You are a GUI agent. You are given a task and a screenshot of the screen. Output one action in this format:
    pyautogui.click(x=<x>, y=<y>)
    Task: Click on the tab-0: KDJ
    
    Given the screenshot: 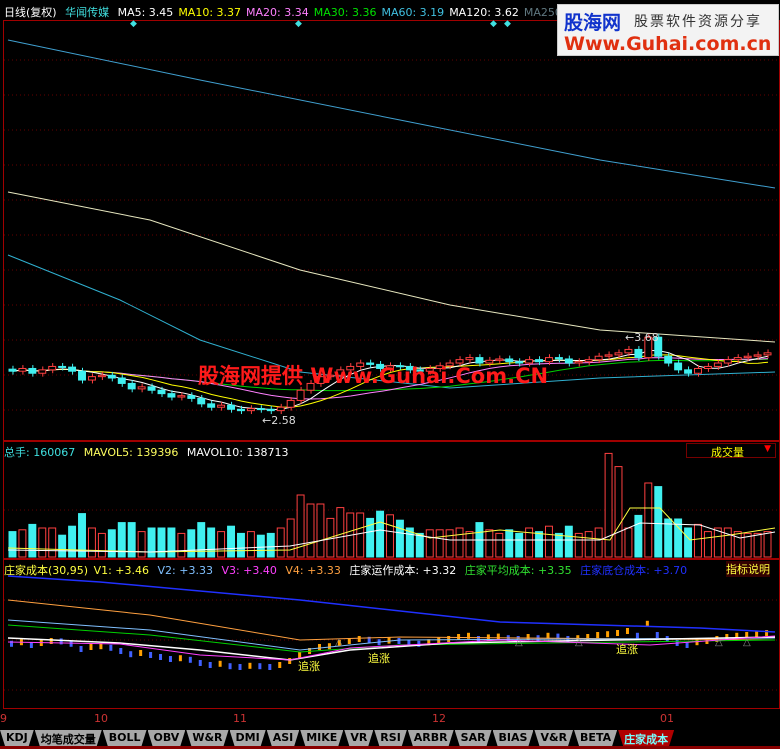 What is the action you would take?
    pyautogui.click(x=17, y=738)
    